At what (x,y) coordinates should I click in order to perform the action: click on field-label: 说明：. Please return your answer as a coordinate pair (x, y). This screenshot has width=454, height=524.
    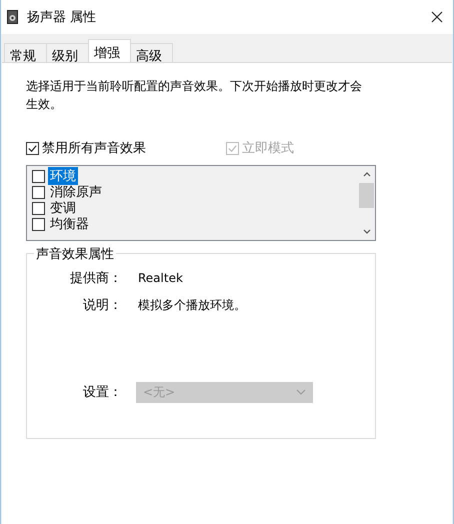
    Looking at the image, I should click on (102, 305).